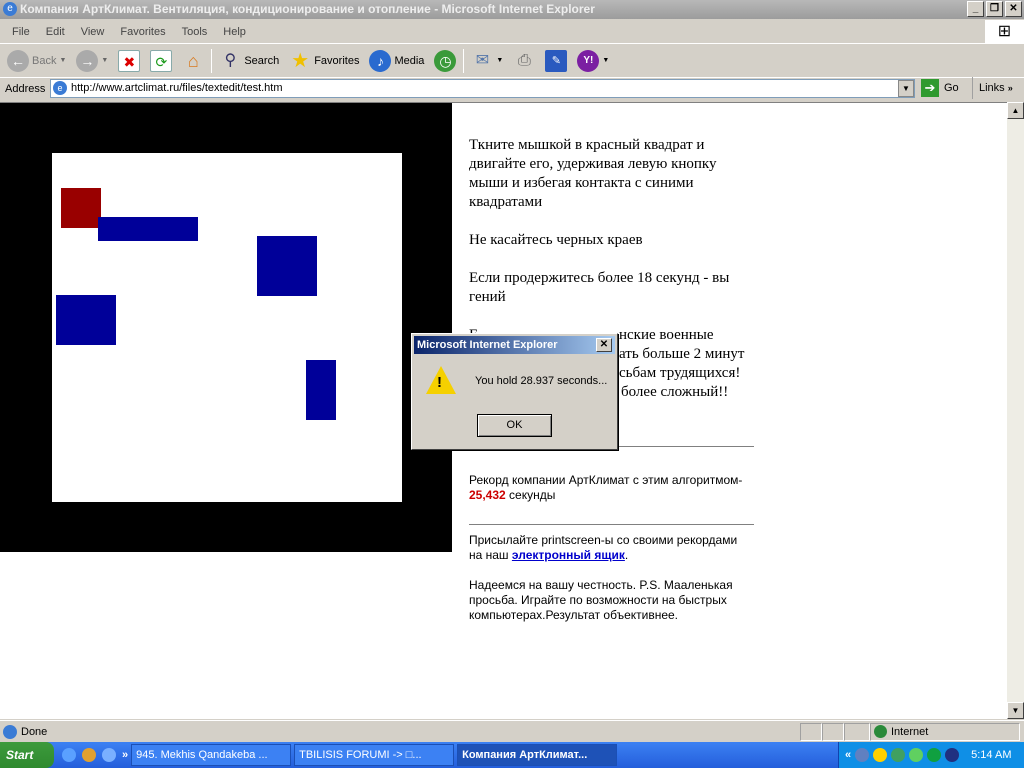 This screenshot has width=1024, height=768. Describe the element at coordinates (234, 32) in the screenshot. I see `menu-help: Help` at that location.